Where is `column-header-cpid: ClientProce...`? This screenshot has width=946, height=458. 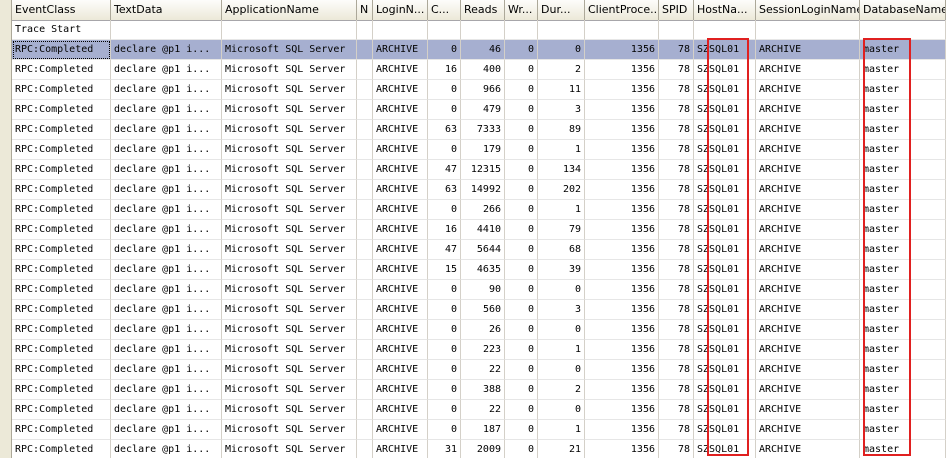
column-header-cpid: ClientProce... is located at coordinates (622, 10).